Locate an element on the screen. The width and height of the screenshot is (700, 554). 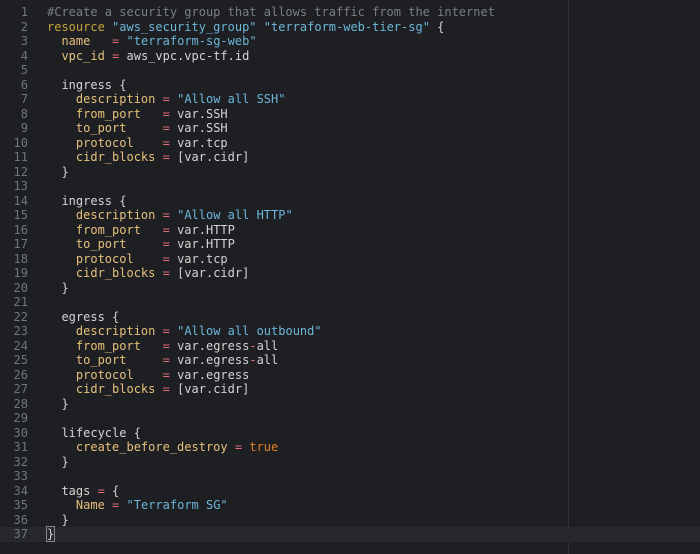
code-line: 6 ingress { is located at coordinates (350, 85).